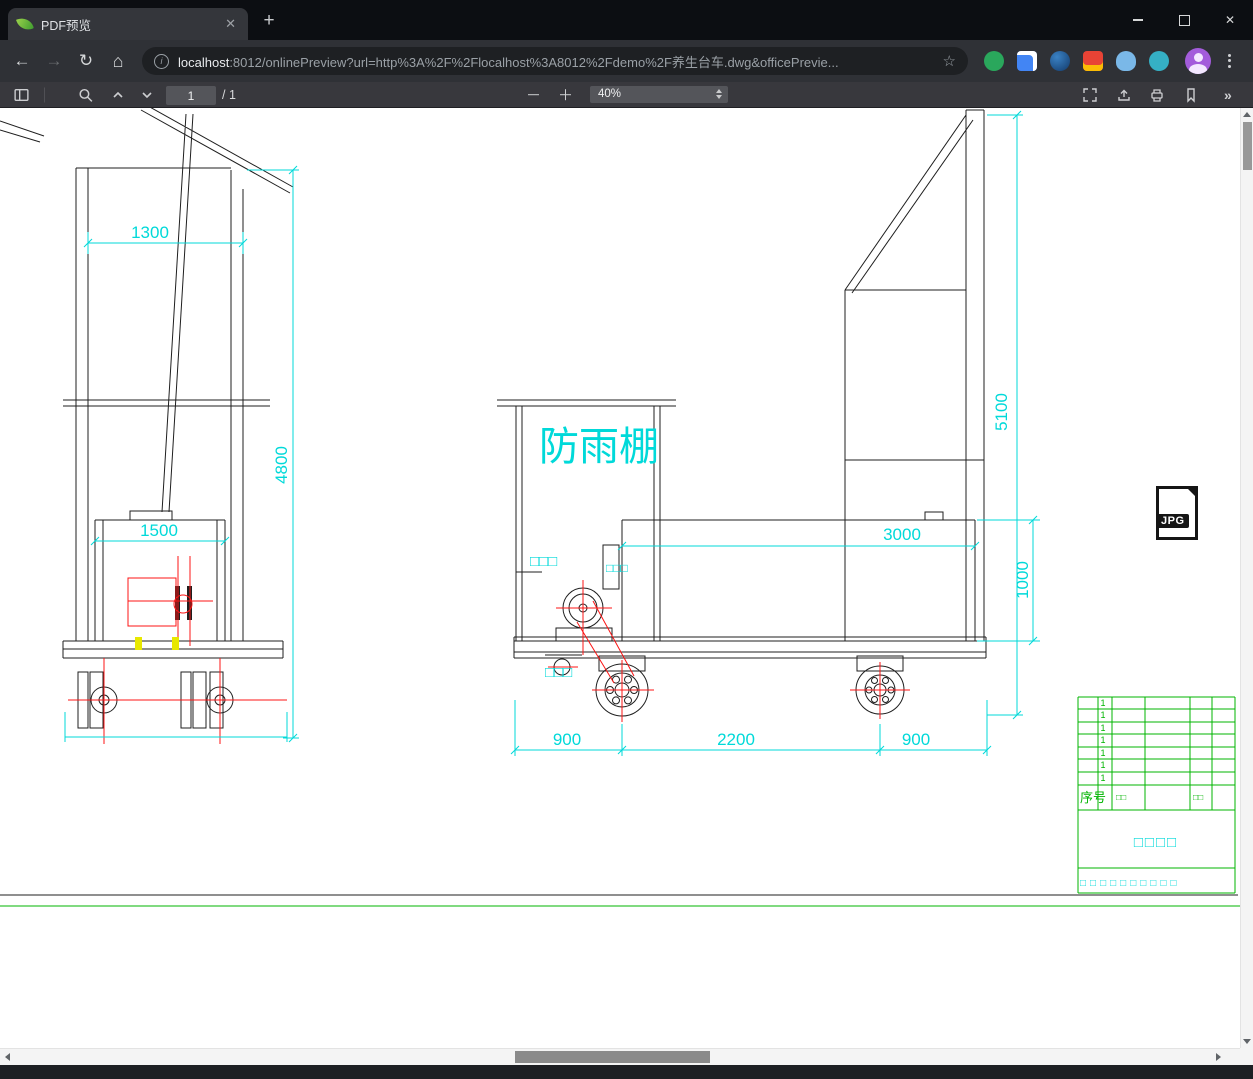  I want to click on extensions-row, so click(1076, 61).